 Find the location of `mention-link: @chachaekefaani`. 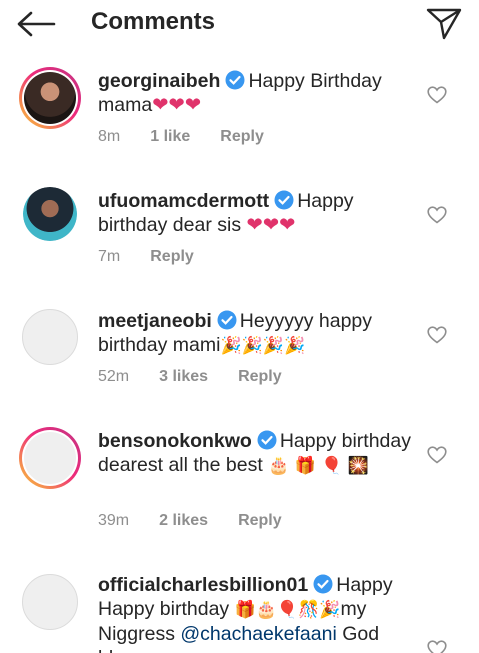

mention-link: @chachaekefaani is located at coordinates (258, 634).